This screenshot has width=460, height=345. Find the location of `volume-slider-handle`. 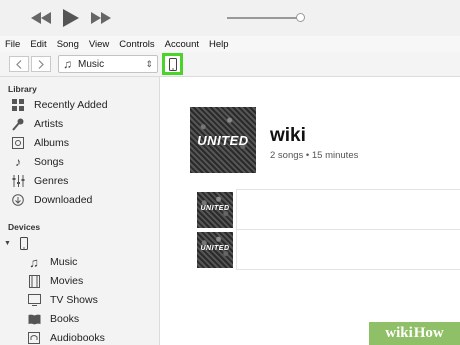

volume-slider-handle is located at coordinates (300, 17).